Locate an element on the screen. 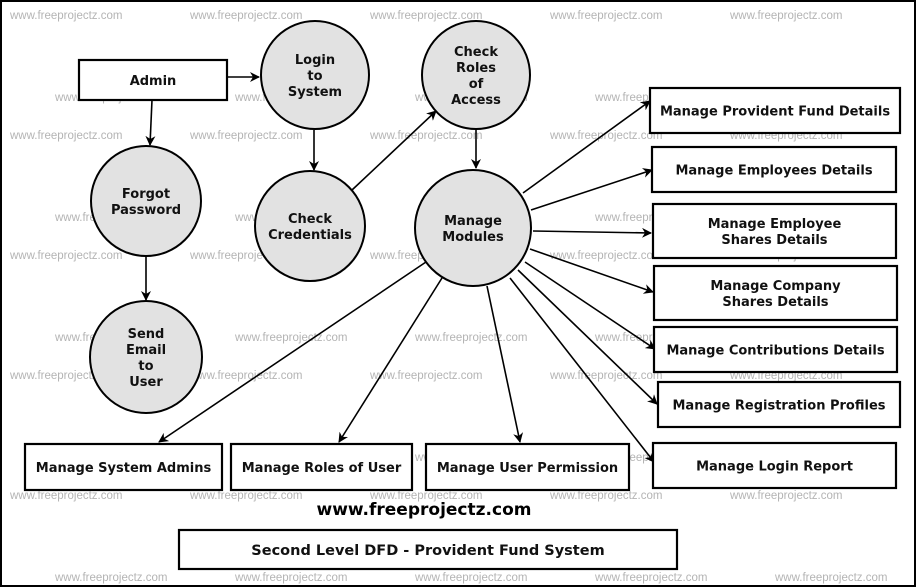 This screenshot has height=587, width=916. process-label: System is located at coordinates (315, 92).